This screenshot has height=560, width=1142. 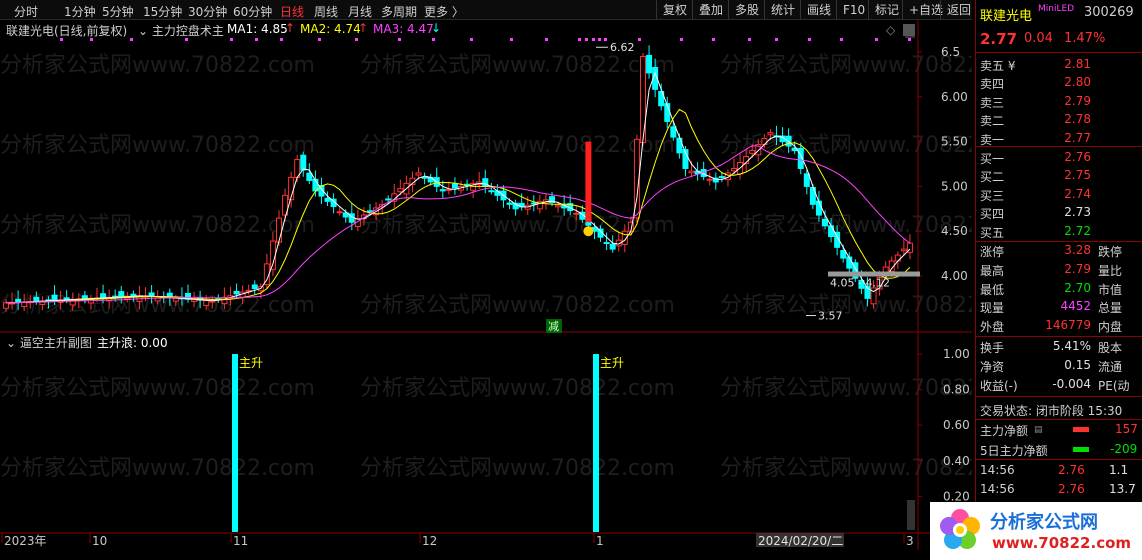 What do you see at coordinates (958, 10) in the screenshot?
I see `button-back: 返回` at bounding box center [958, 10].